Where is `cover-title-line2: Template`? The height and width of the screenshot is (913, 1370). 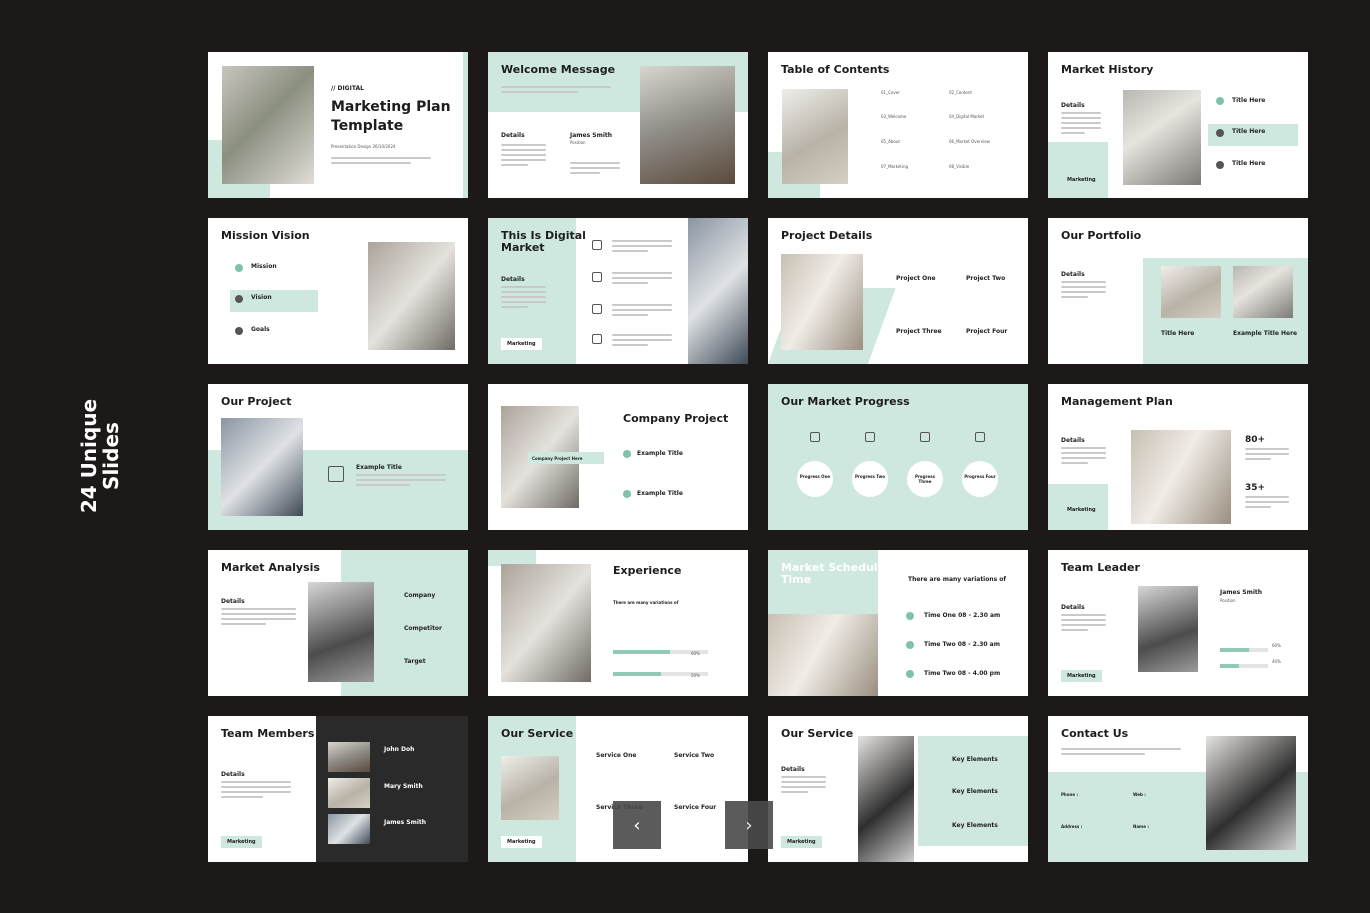 cover-title-line2: Template is located at coordinates (367, 126).